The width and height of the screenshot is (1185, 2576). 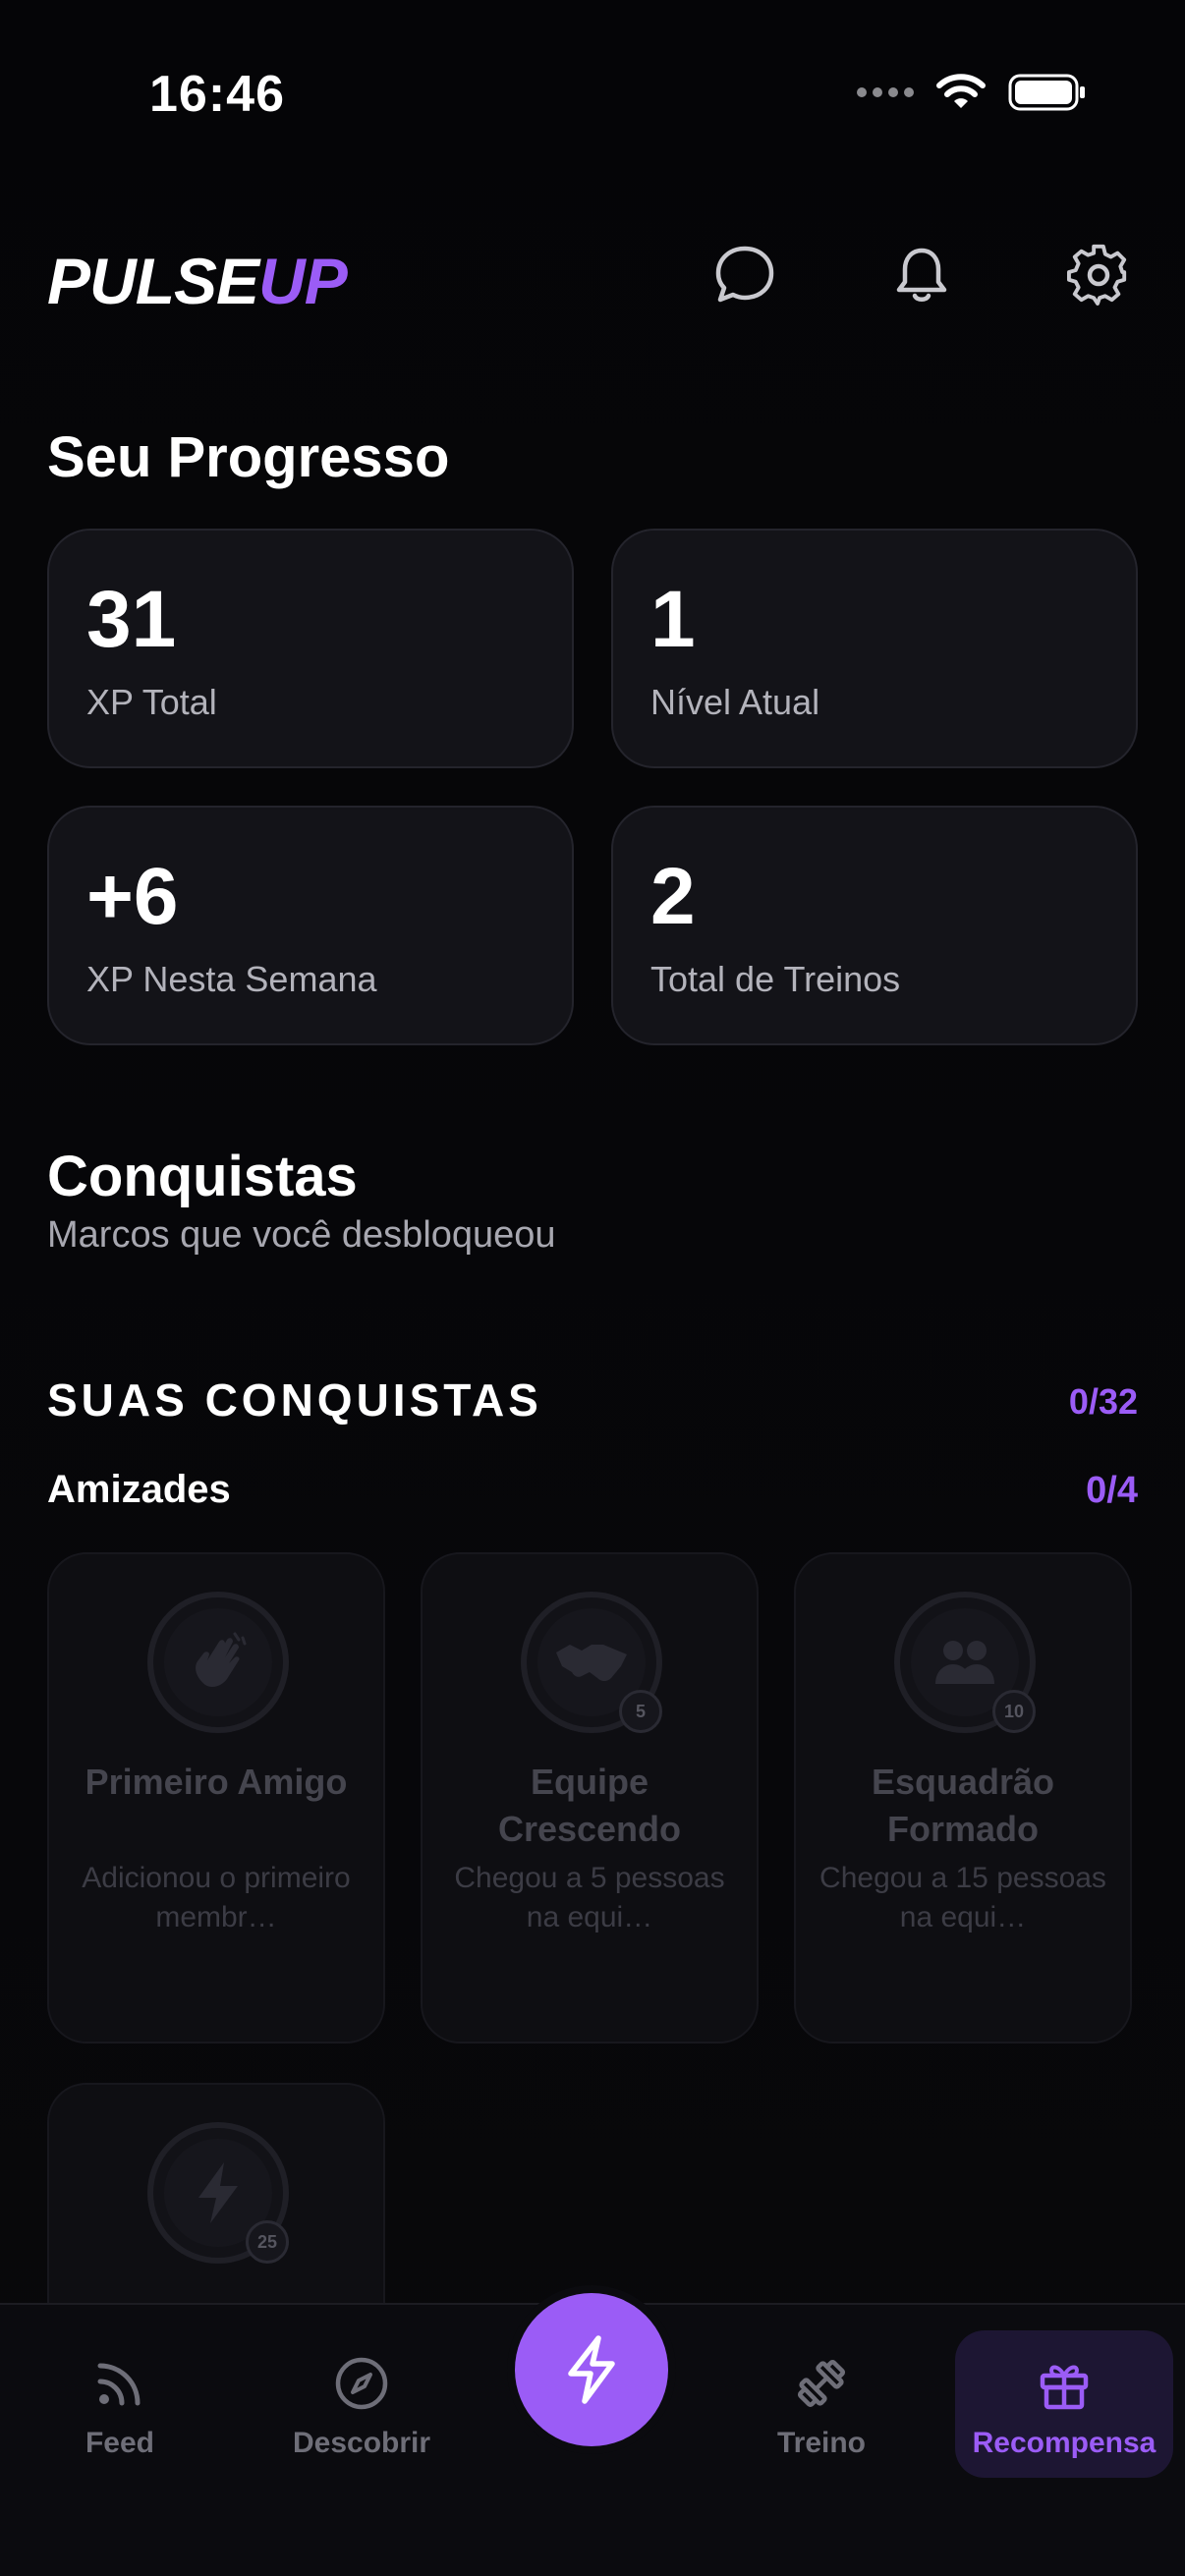 What do you see at coordinates (232, 979) in the screenshot?
I see `stat-label: XP Nesta Semana` at bounding box center [232, 979].